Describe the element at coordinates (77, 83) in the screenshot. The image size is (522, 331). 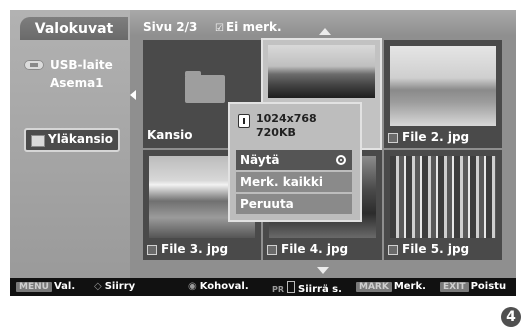
I see `drive-label: Asema1` at that location.